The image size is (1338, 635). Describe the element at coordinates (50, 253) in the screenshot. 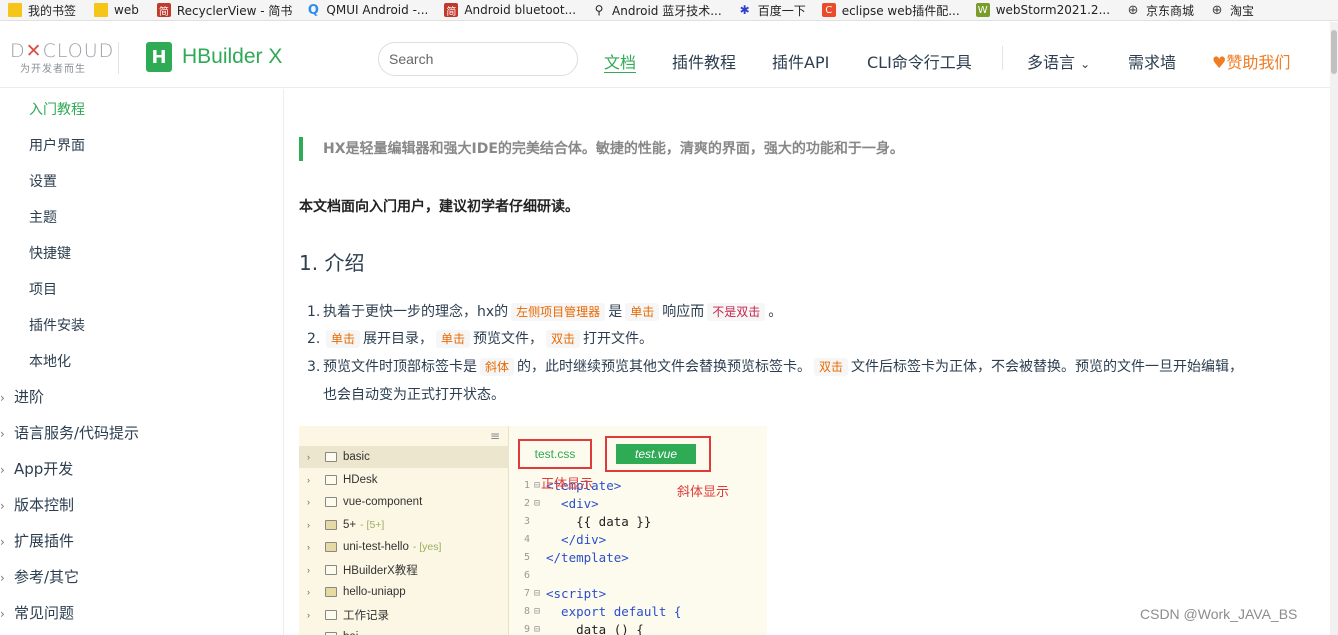

I see `sidebar-item-shortcuts: 快捷键` at that location.